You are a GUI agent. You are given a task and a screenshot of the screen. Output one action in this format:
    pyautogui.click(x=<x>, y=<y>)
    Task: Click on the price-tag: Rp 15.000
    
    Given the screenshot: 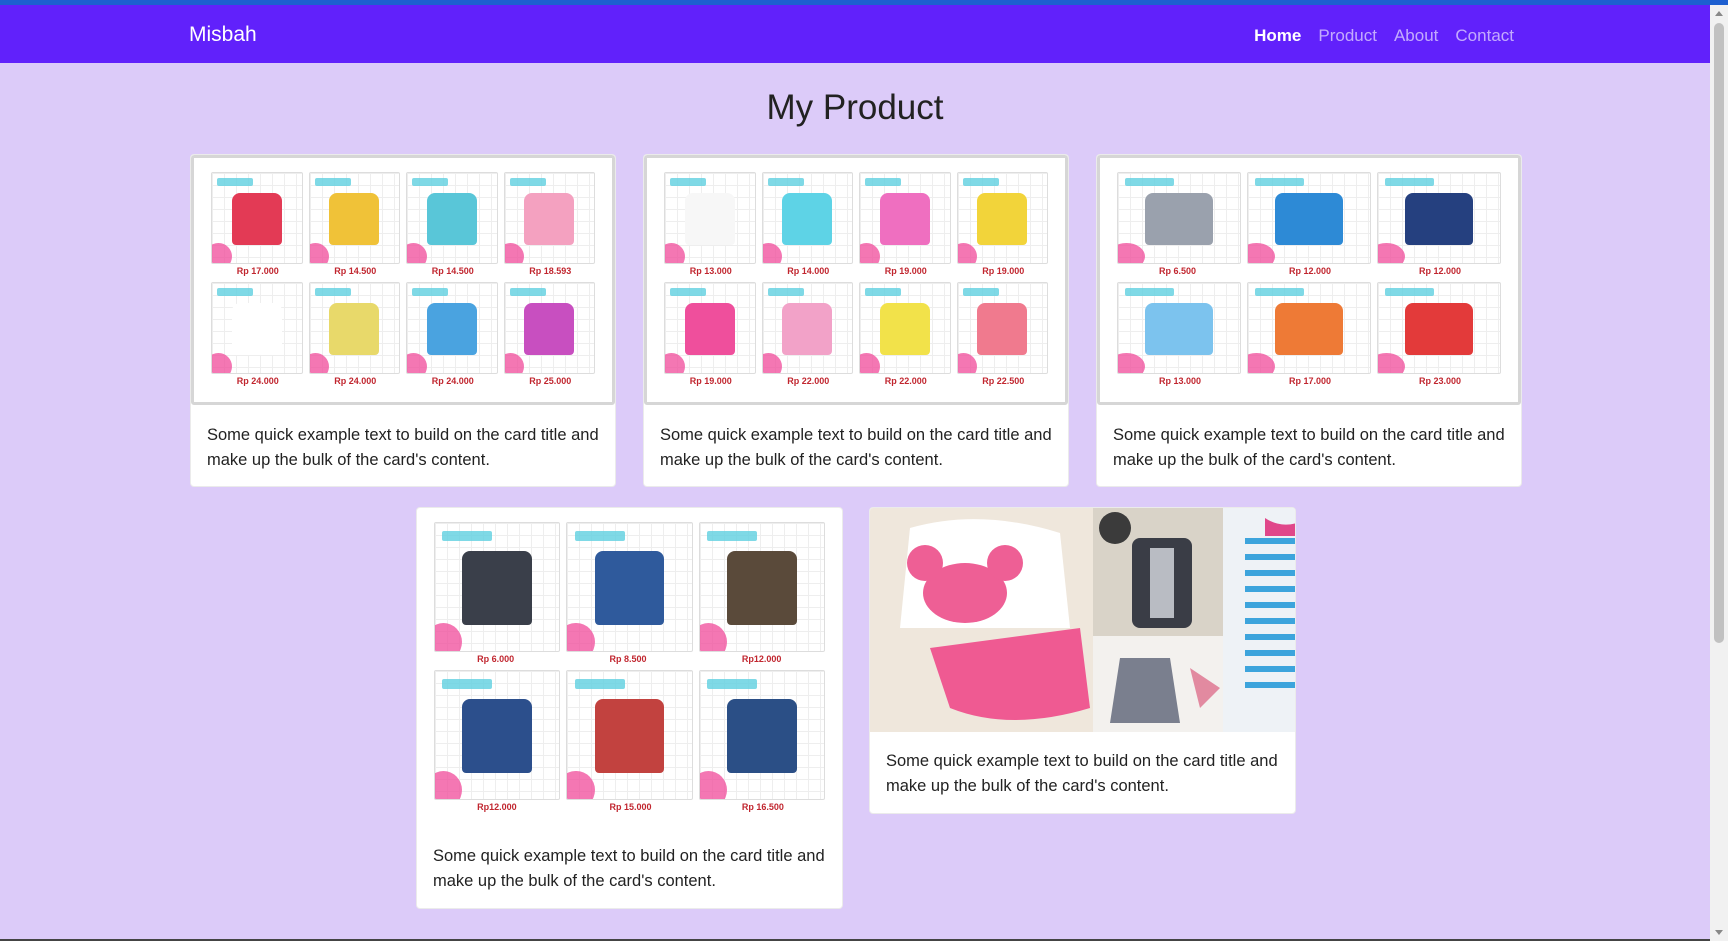 What is the action you would take?
    pyautogui.click(x=630, y=807)
    